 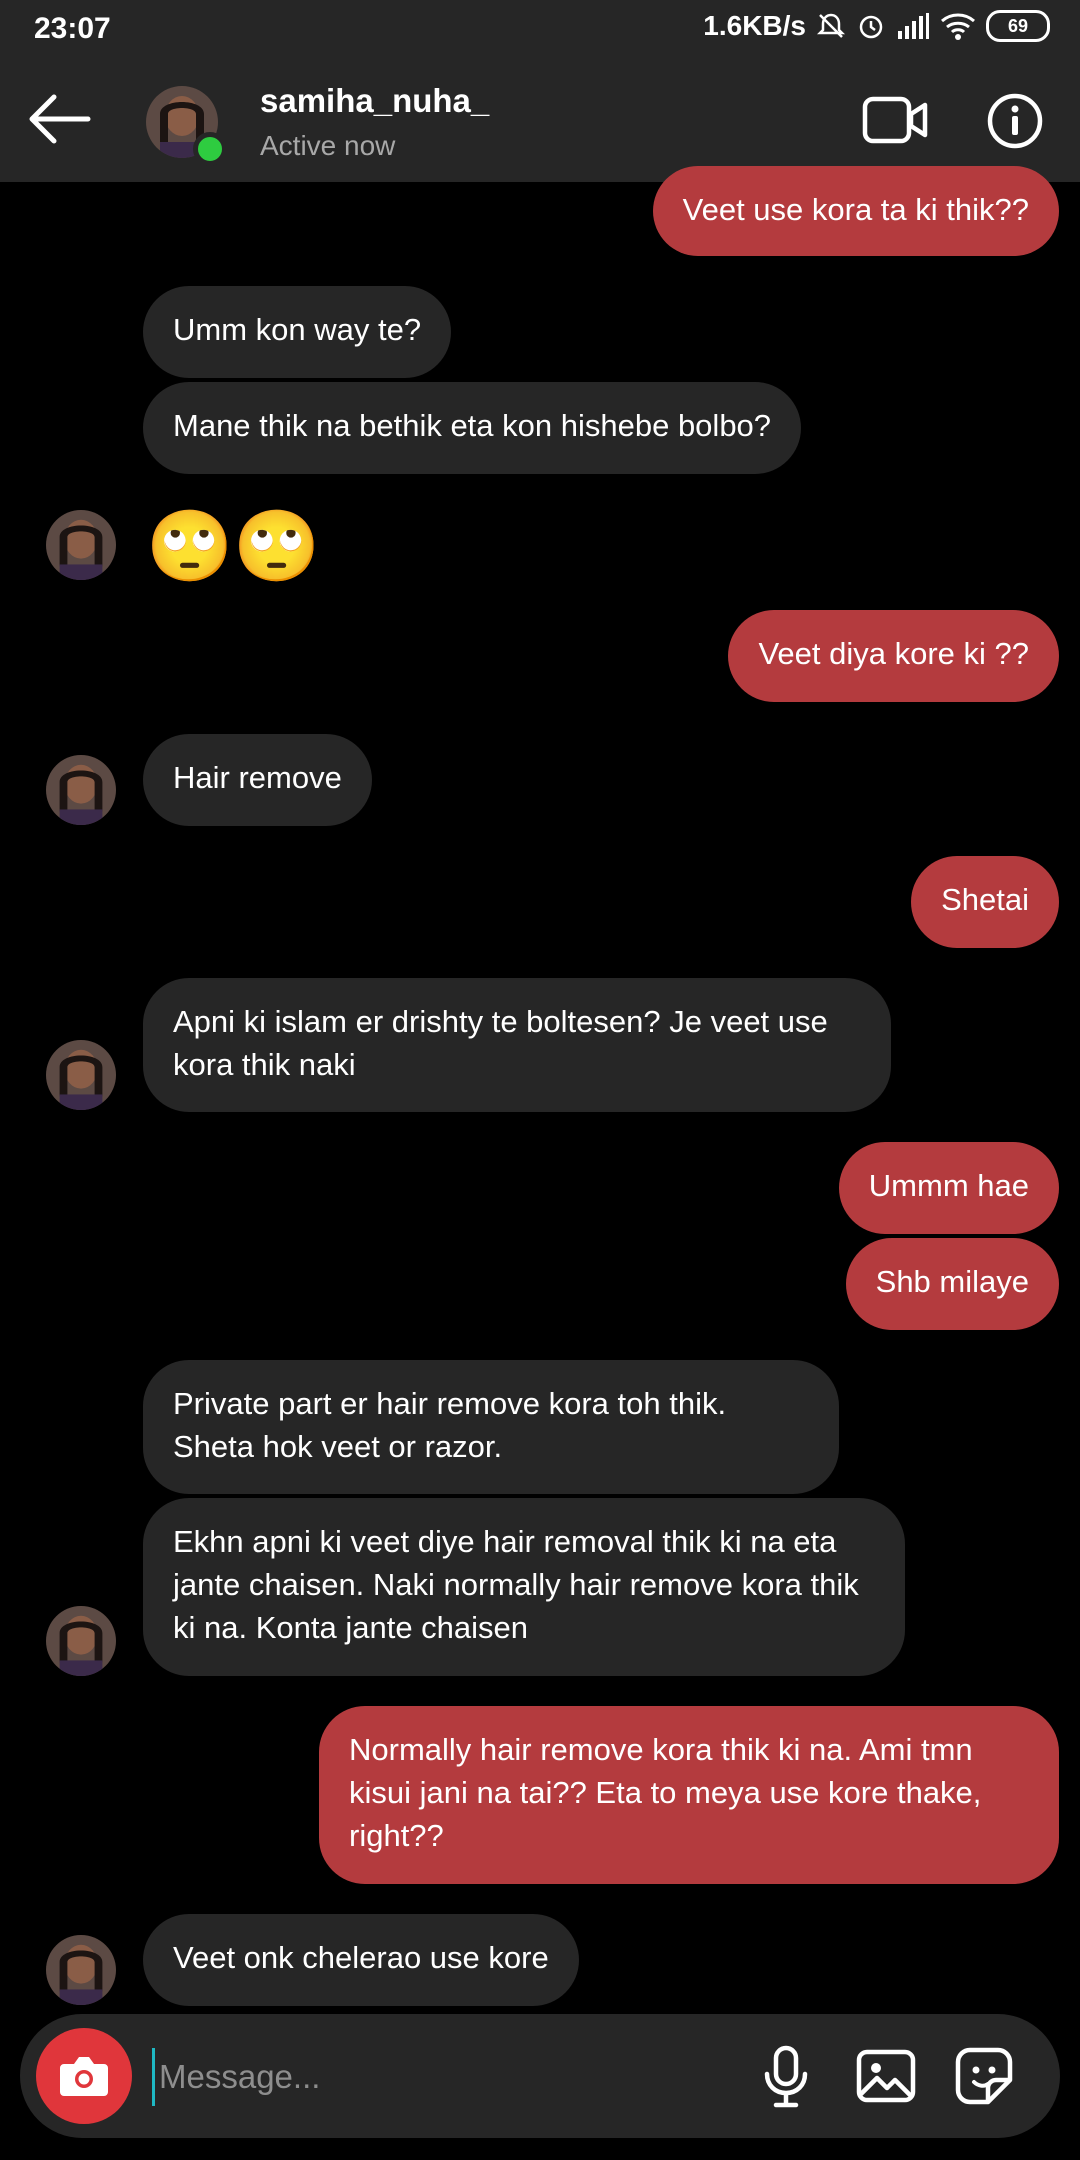 I want to click on mute-bell-icon, so click(x=831, y=25).